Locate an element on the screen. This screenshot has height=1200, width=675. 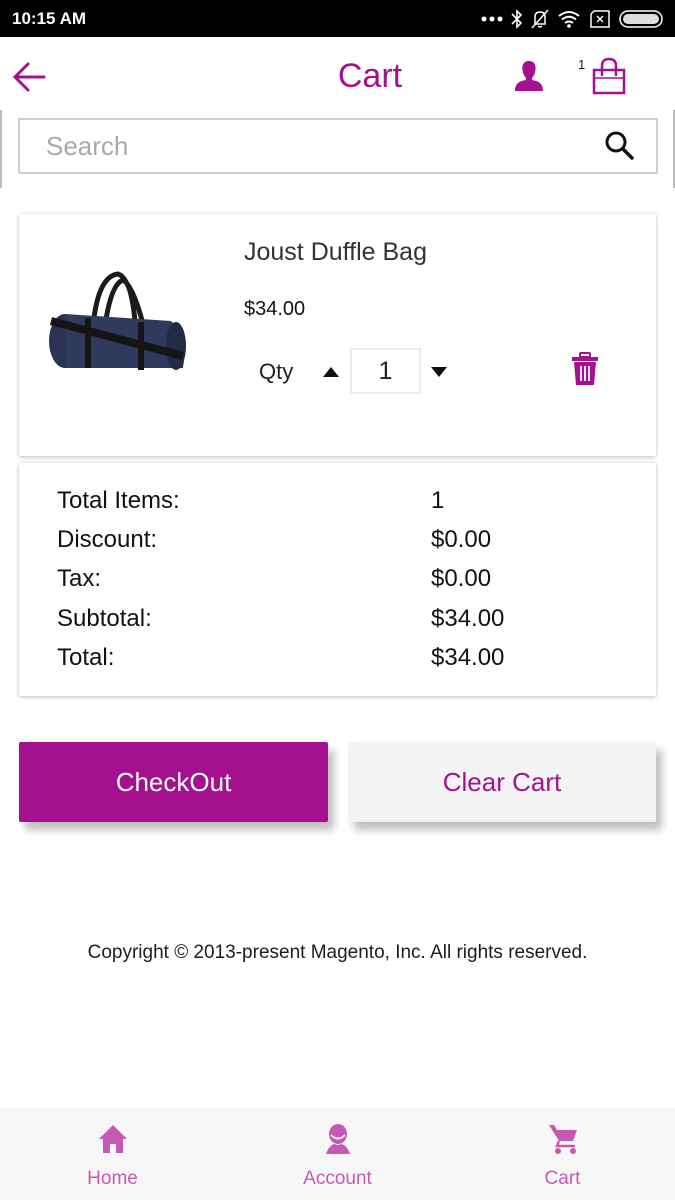
wifi-icon is located at coordinates (569, 19).